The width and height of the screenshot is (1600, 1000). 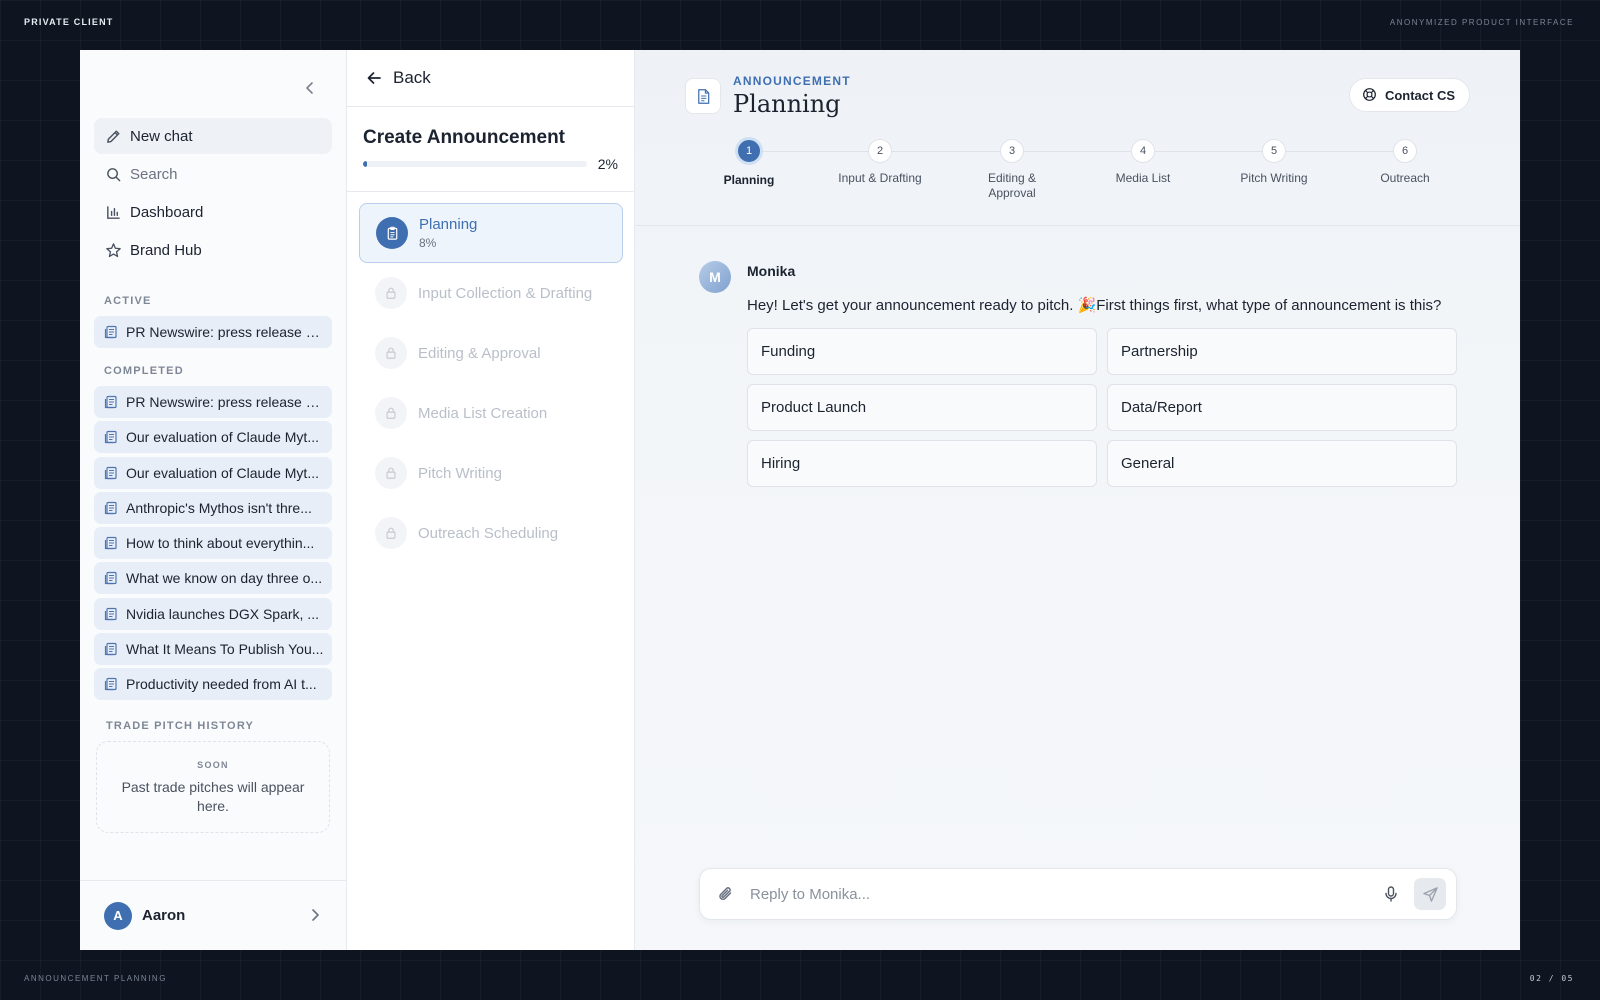 I want to click on send-button, so click(x=1430, y=894).